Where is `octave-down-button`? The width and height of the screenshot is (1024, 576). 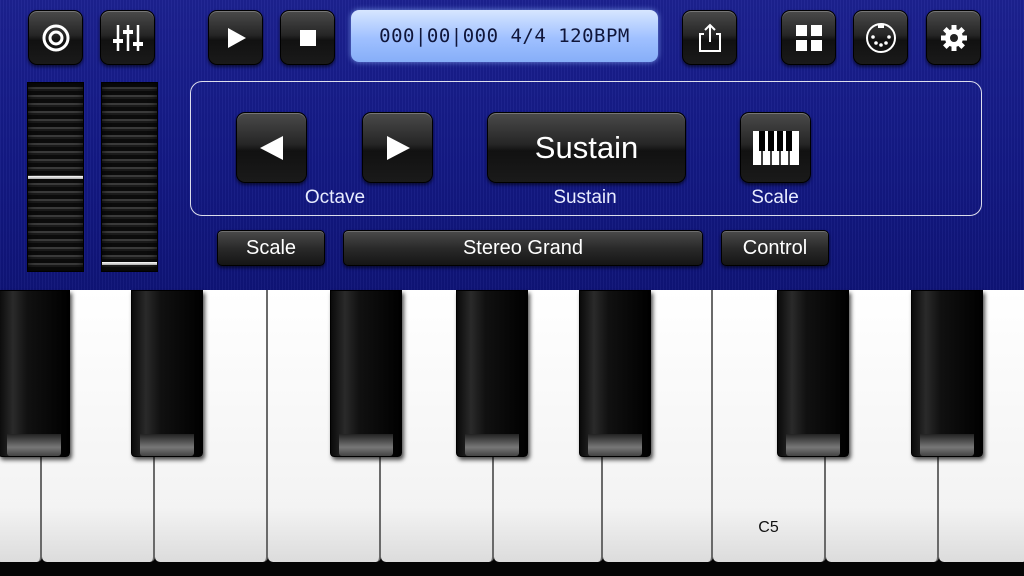
octave-down-button is located at coordinates (271, 147).